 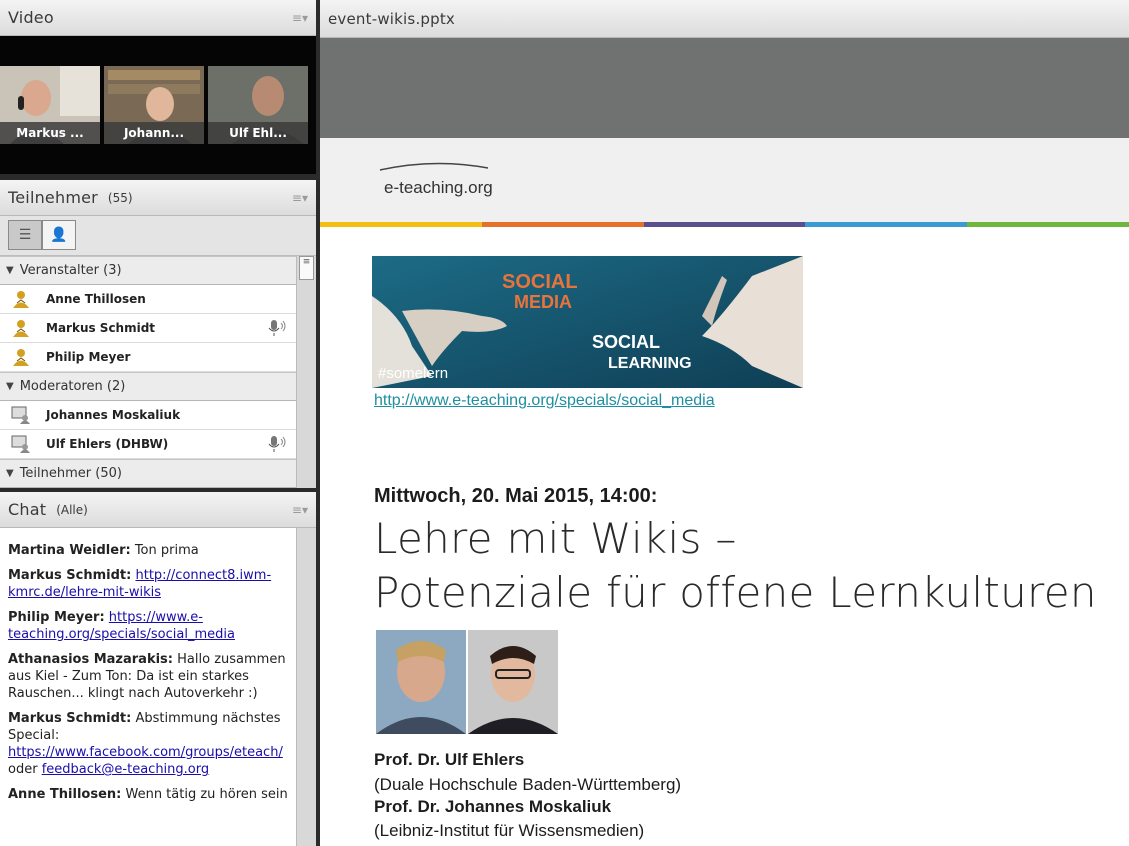 What do you see at coordinates (158, 198) in the screenshot?
I see `participants-pod-header: Teilnehmer (55) ≡▾` at bounding box center [158, 198].